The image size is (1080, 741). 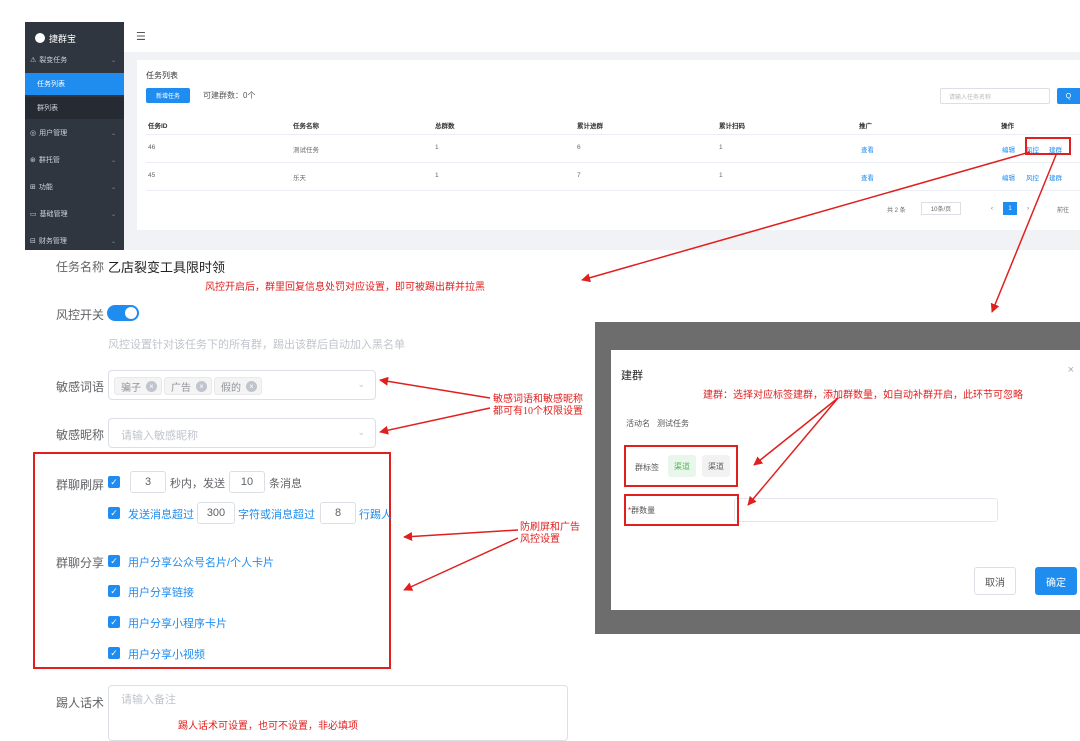 I want to click on risk-control-link: 风控, so click(x=1032, y=177).